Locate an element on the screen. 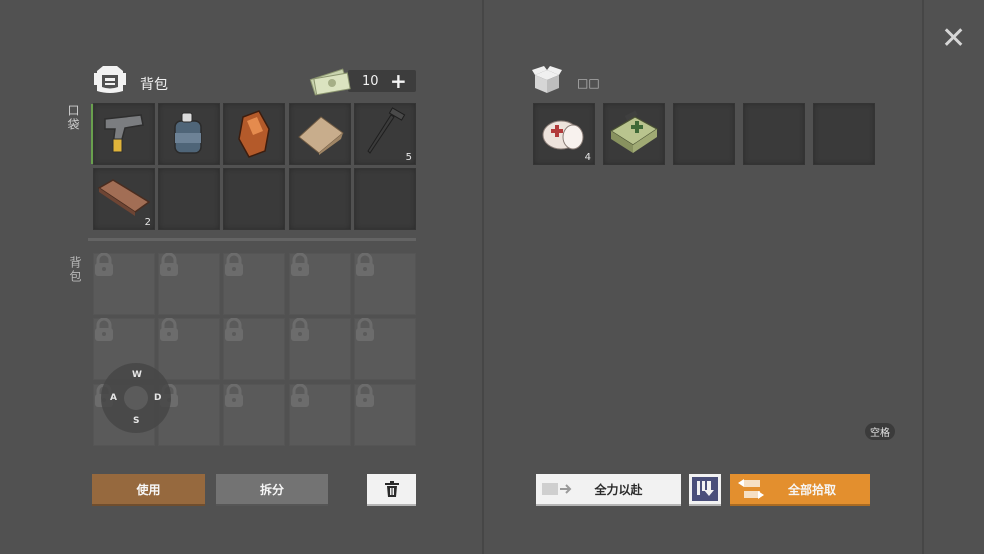 The width and height of the screenshot is (984, 554). take-all-button: 全部拾取 is located at coordinates (800, 490).